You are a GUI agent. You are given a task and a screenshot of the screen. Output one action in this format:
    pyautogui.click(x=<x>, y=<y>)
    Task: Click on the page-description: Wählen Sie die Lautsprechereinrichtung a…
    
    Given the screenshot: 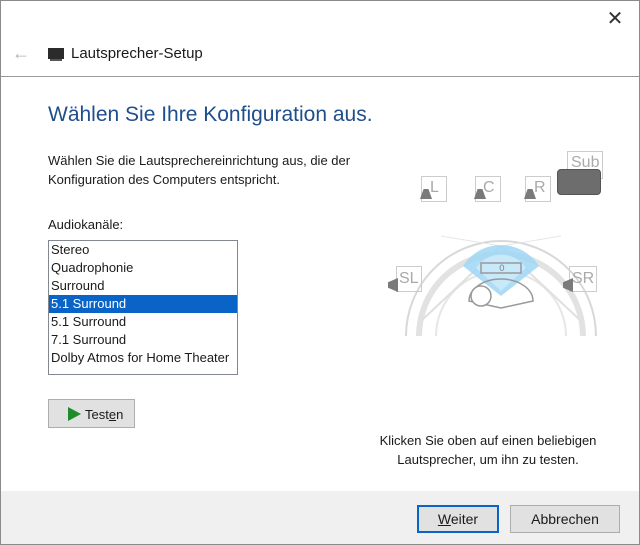 What is the action you would take?
    pyautogui.click(x=199, y=170)
    